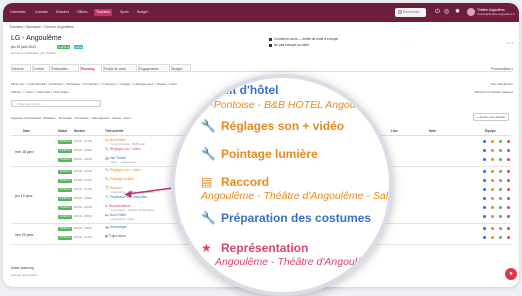  I want to click on nav-tournees: Tournées, so click(103, 12).